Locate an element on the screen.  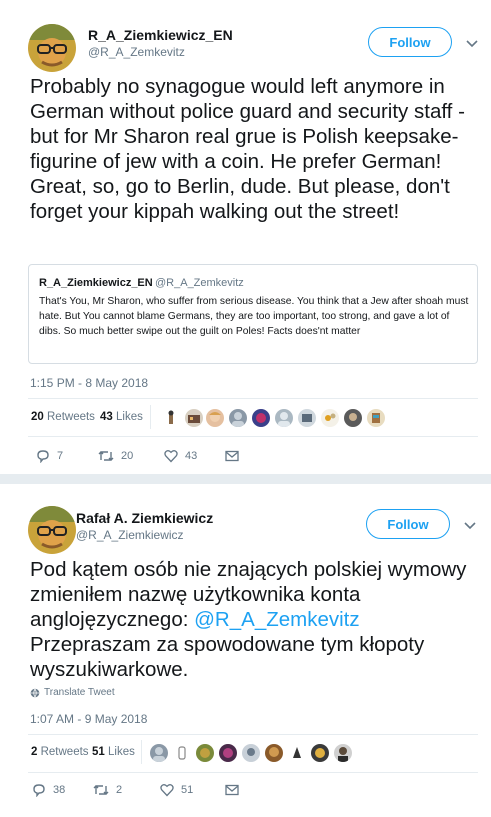
translate-tweet-link: Translate Tweet is located at coordinates (72, 692).